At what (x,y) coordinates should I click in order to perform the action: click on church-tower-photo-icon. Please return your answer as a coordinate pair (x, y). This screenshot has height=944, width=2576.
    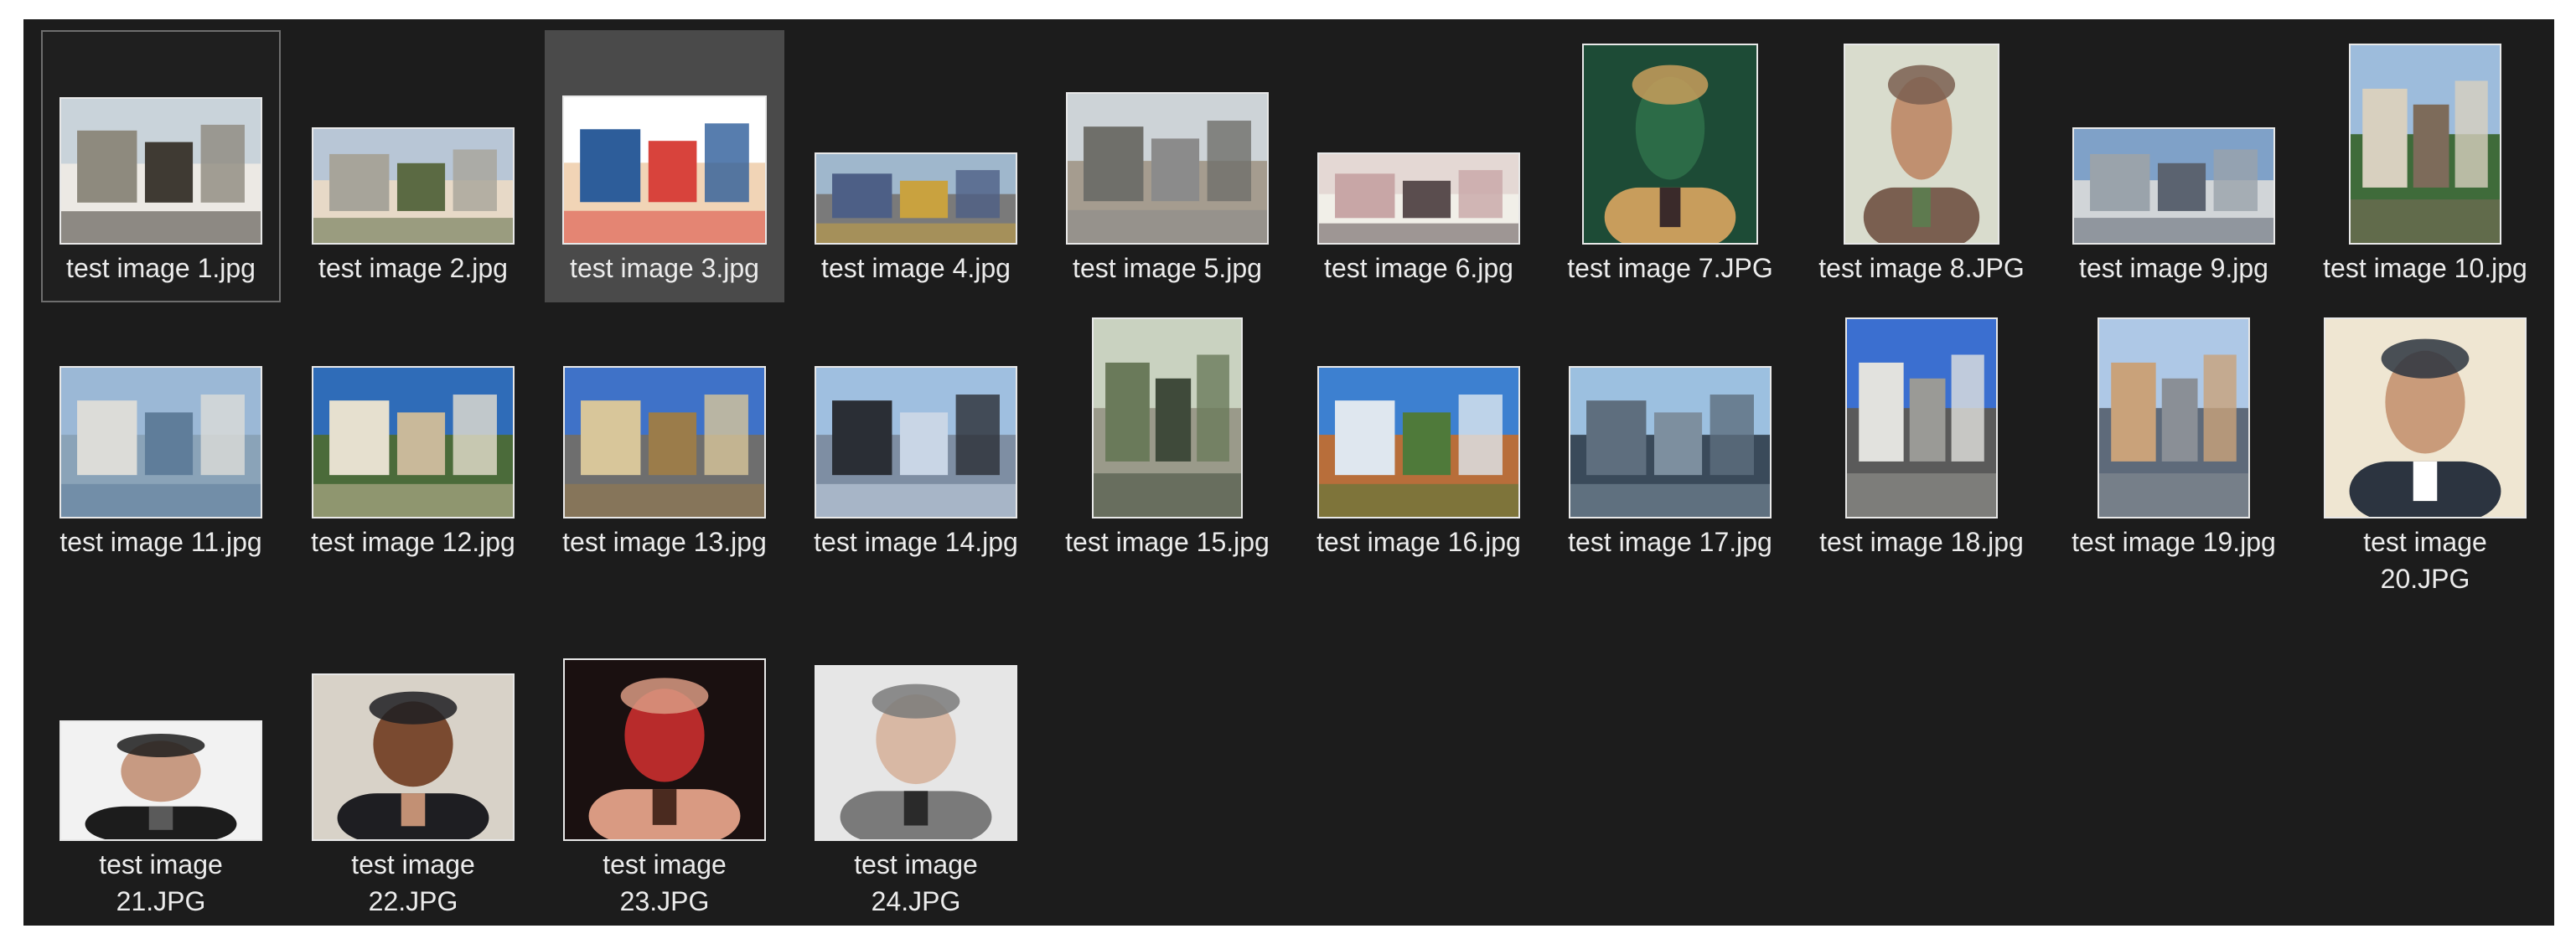
    Looking at the image, I should click on (2425, 144).